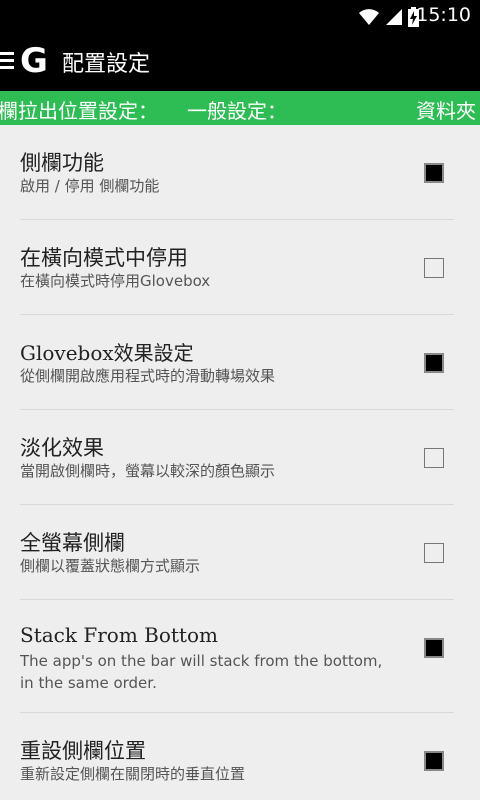 This screenshot has width=480, height=800. What do you see at coordinates (148, 471) in the screenshot?
I see `setting-summary: 當開啟側欄時，螢幕以較深的顏色顯示` at bounding box center [148, 471].